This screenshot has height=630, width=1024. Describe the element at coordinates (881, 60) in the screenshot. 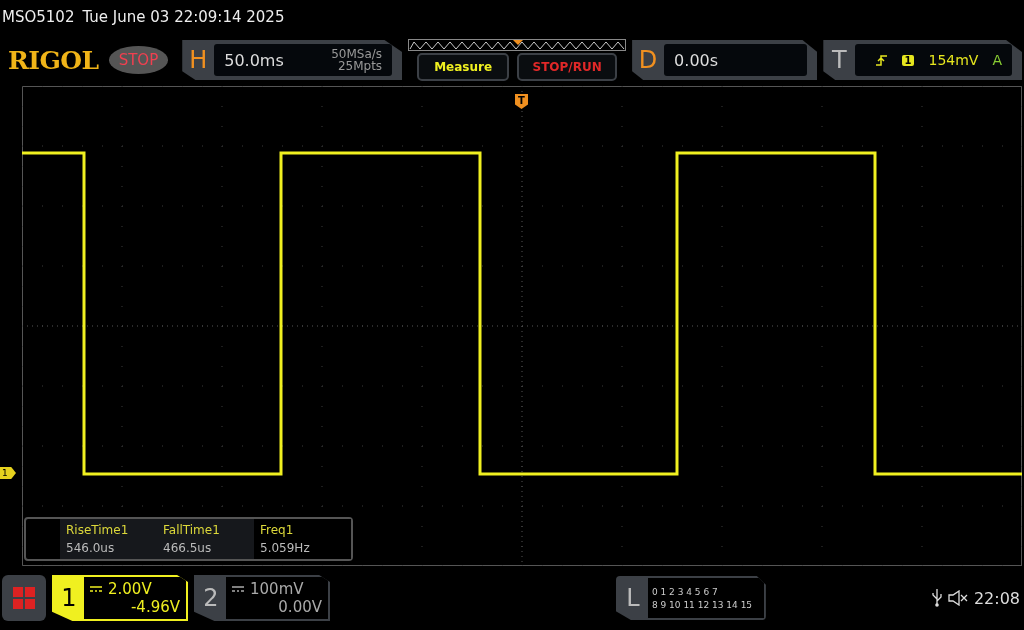

I see `rising-edge-icon` at that location.